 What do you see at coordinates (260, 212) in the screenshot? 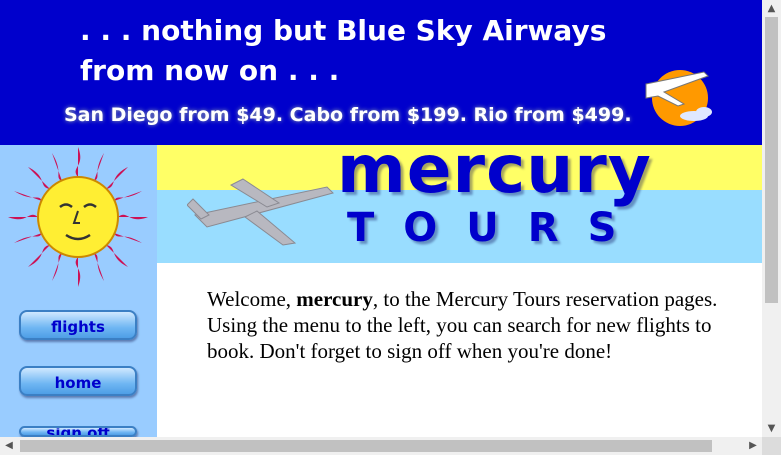
I see `airplane-icon` at bounding box center [260, 212].